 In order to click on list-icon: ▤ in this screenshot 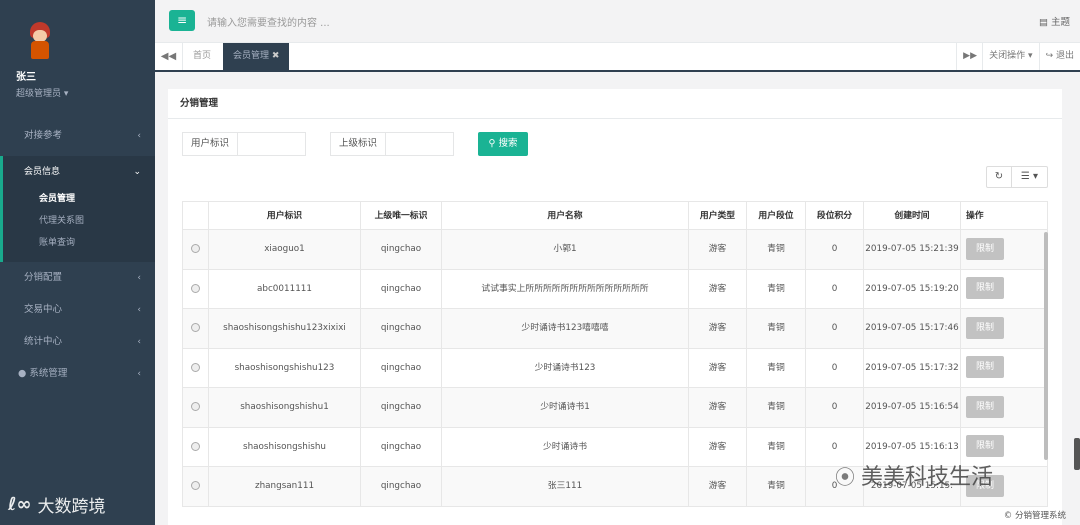, I will do `click(1043, 22)`.